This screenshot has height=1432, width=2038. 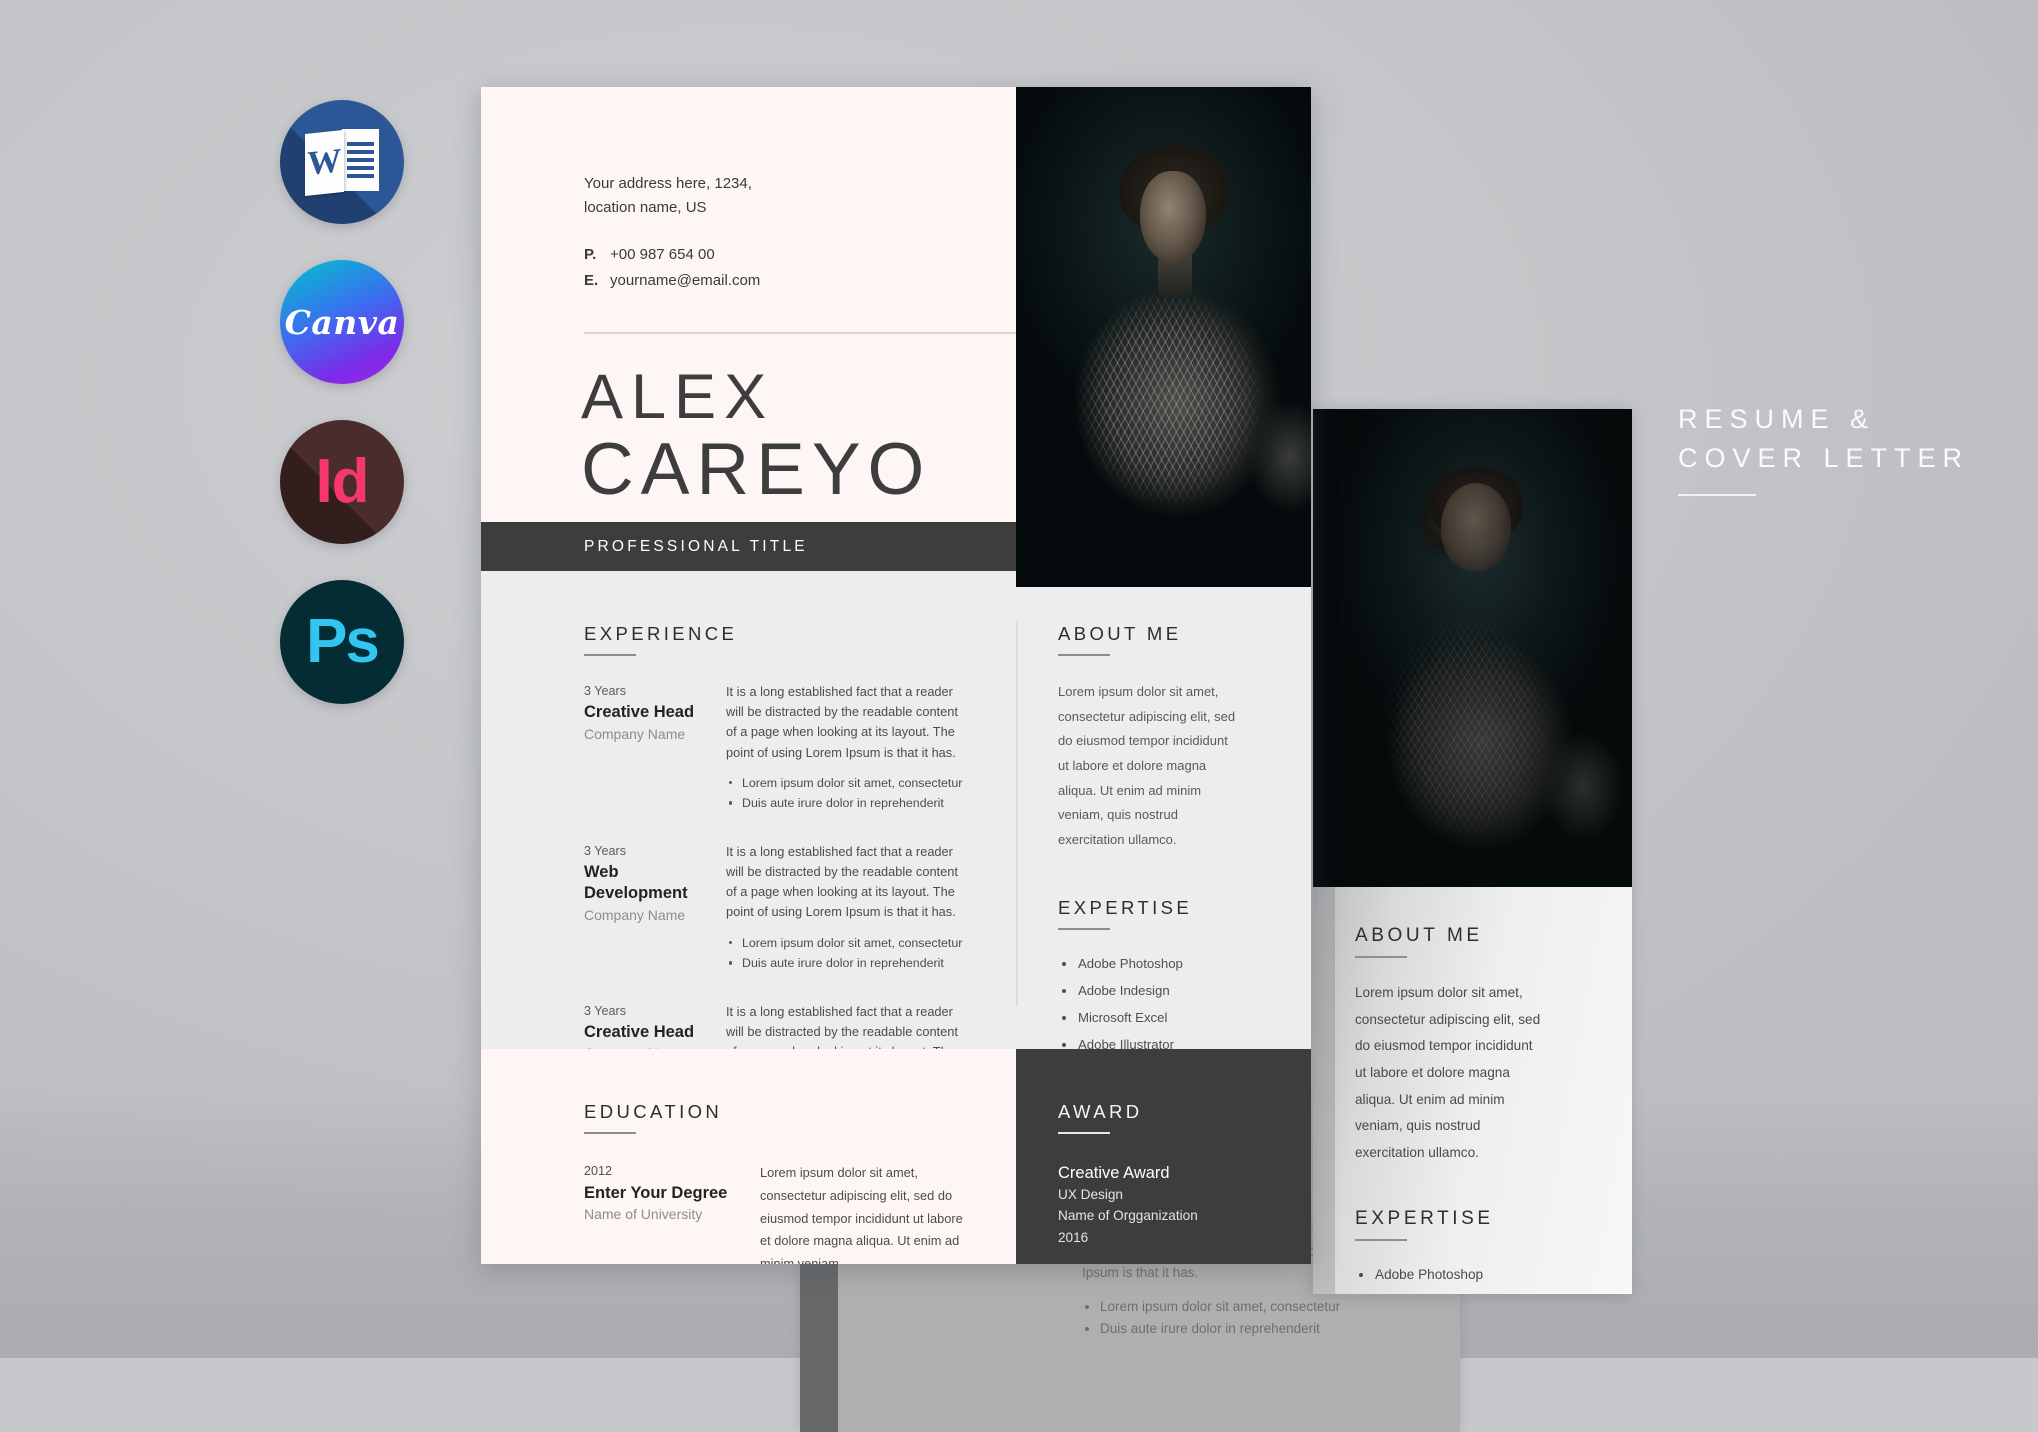 What do you see at coordinates (1017, 813) in the screenshot?
I see `column-divider` at bounding box center [1017, 813].